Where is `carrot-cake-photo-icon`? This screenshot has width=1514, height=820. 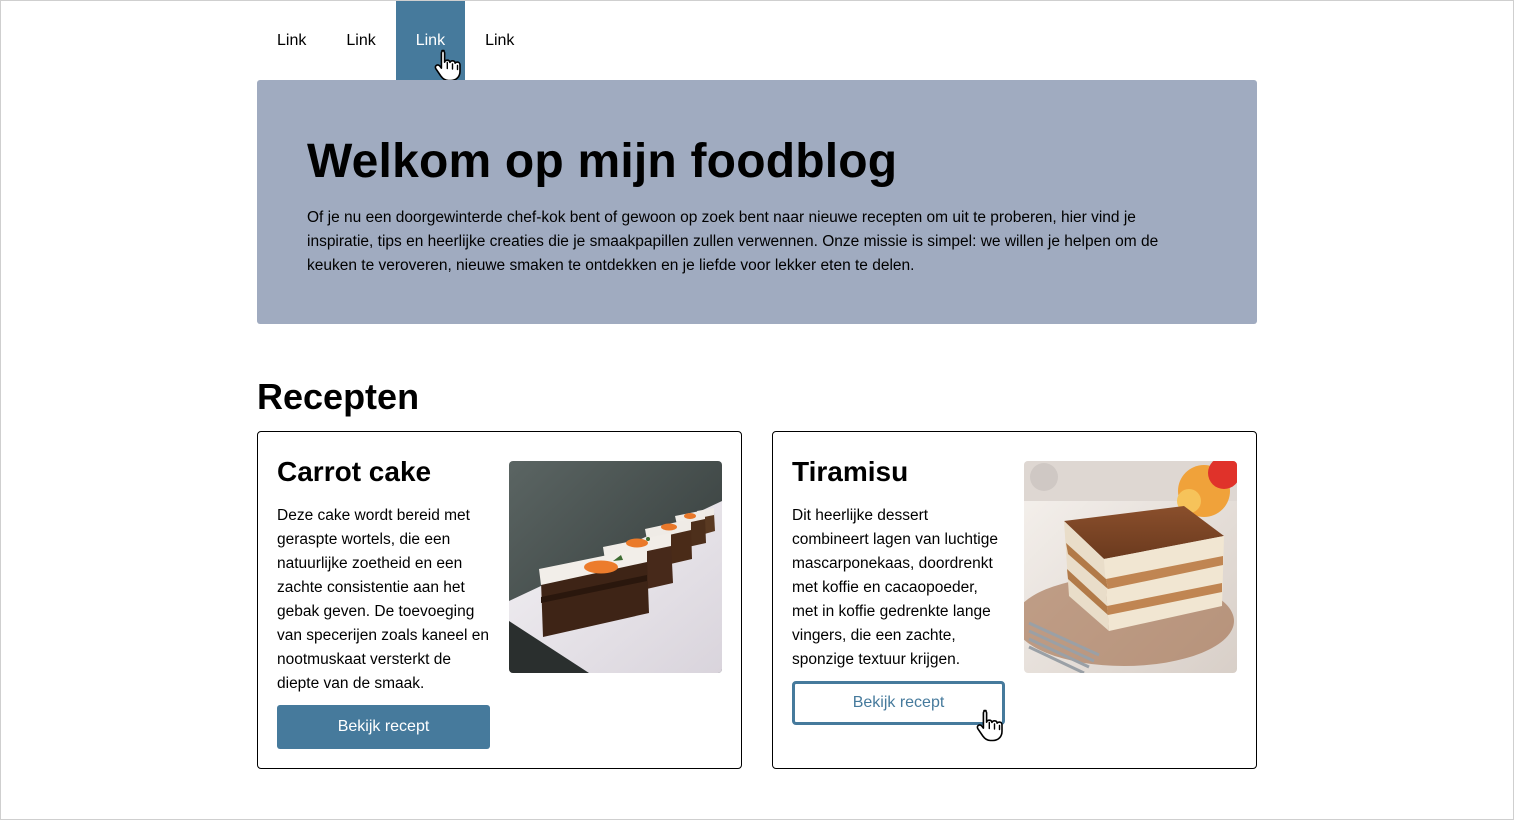
carrot-cake-photo-icon is located at coordinates (615, 567).